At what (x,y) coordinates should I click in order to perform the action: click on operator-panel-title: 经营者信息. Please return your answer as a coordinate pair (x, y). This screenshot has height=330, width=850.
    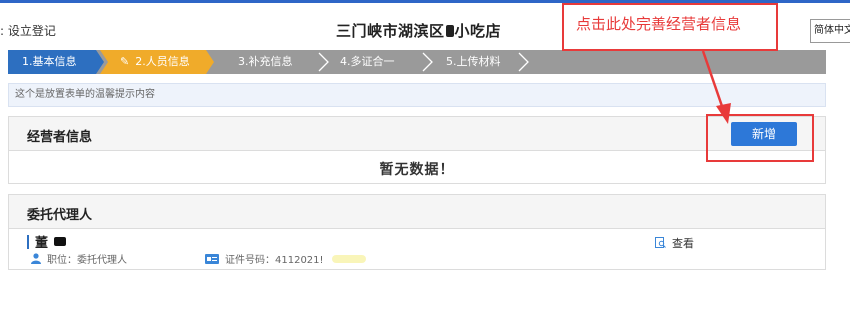
    Looking at the image, I should click on (60, 137).